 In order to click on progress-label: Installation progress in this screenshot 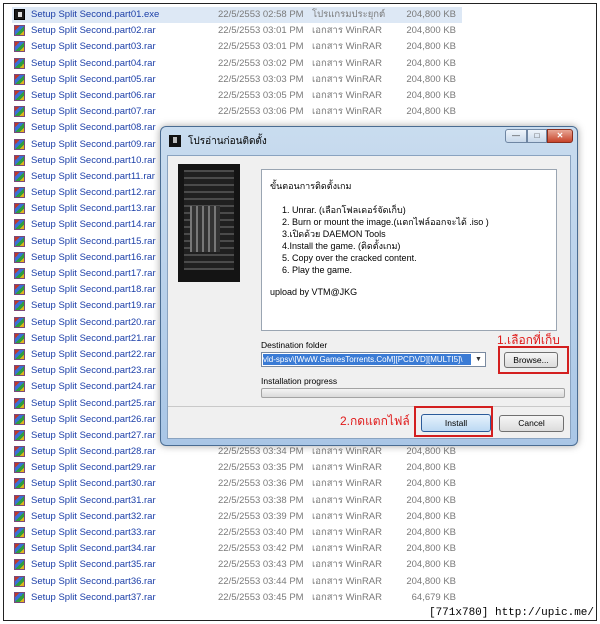, I will do `click(299, 381)`.